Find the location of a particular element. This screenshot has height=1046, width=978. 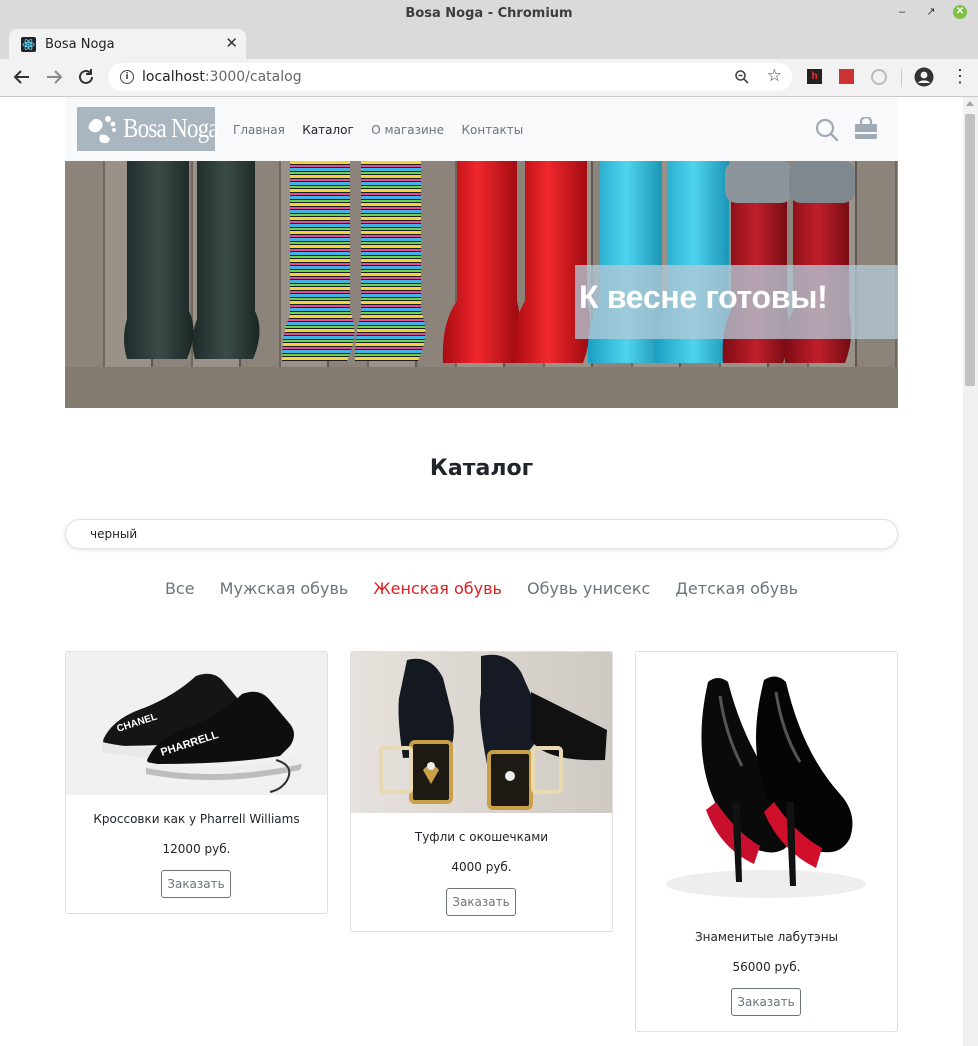

browser-menu-icon: ⋮ is located at coordinates (960, 76).